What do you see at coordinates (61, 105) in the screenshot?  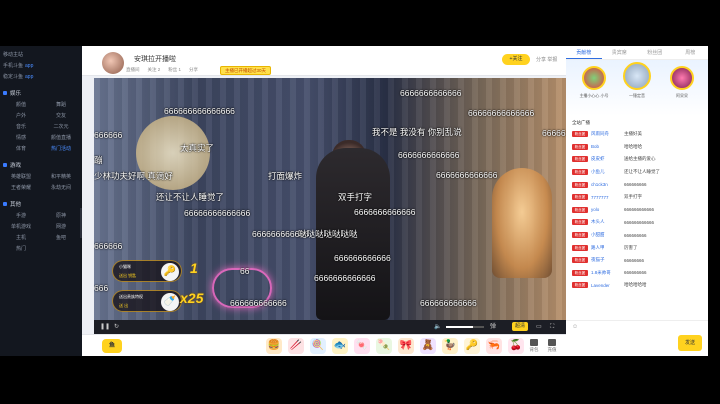 I see `sidebar-item: 舞蹈` at bounding box center [61, 105].